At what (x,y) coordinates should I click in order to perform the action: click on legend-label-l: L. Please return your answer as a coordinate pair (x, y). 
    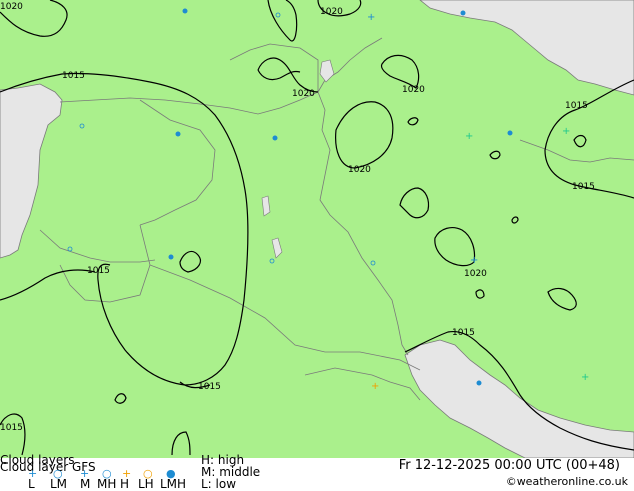
    Looking at the image, I should click on (31, 484).